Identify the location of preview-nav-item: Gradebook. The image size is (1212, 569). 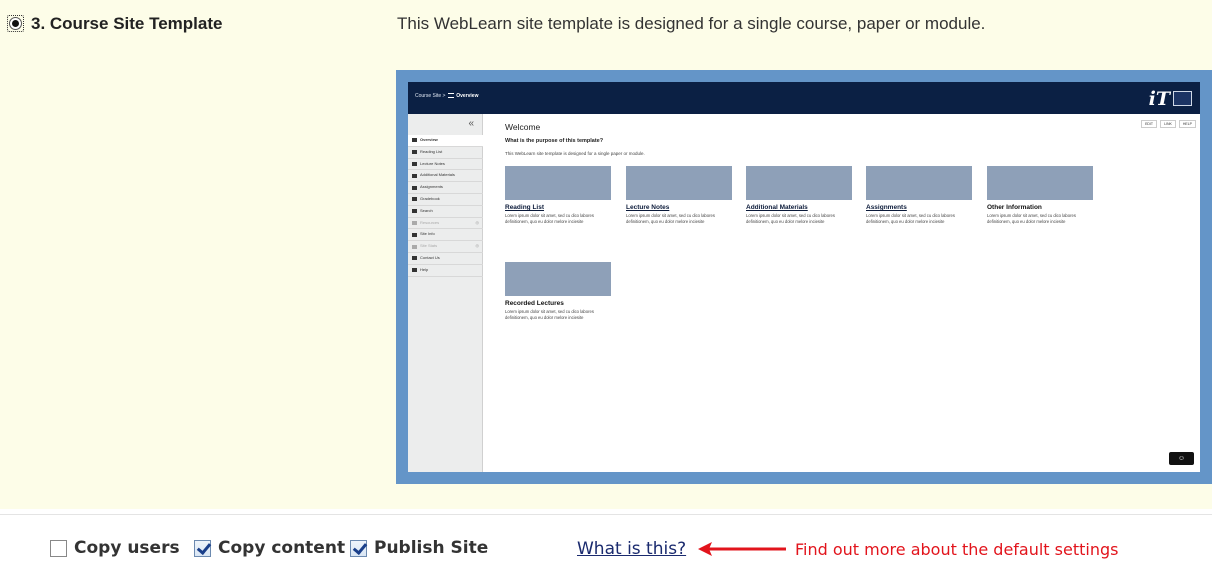
(445, 200).